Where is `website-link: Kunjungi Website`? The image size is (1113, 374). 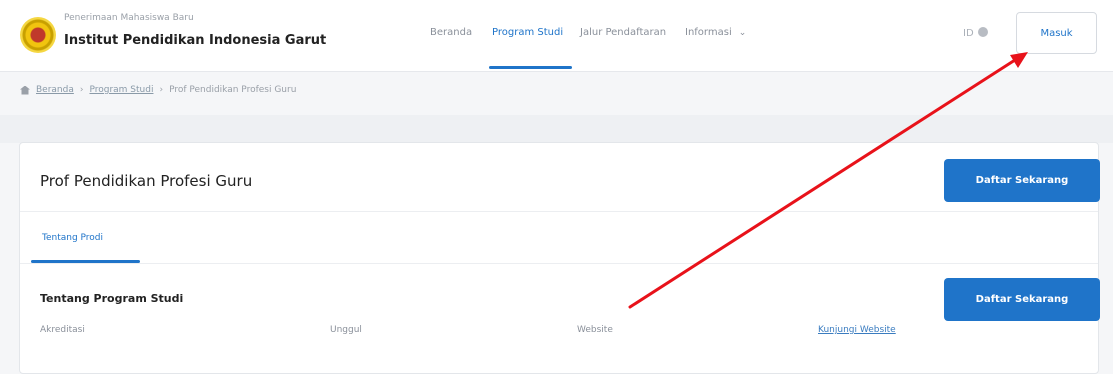
website-link: Kunjungi Website is located at coordinates (857, 330).